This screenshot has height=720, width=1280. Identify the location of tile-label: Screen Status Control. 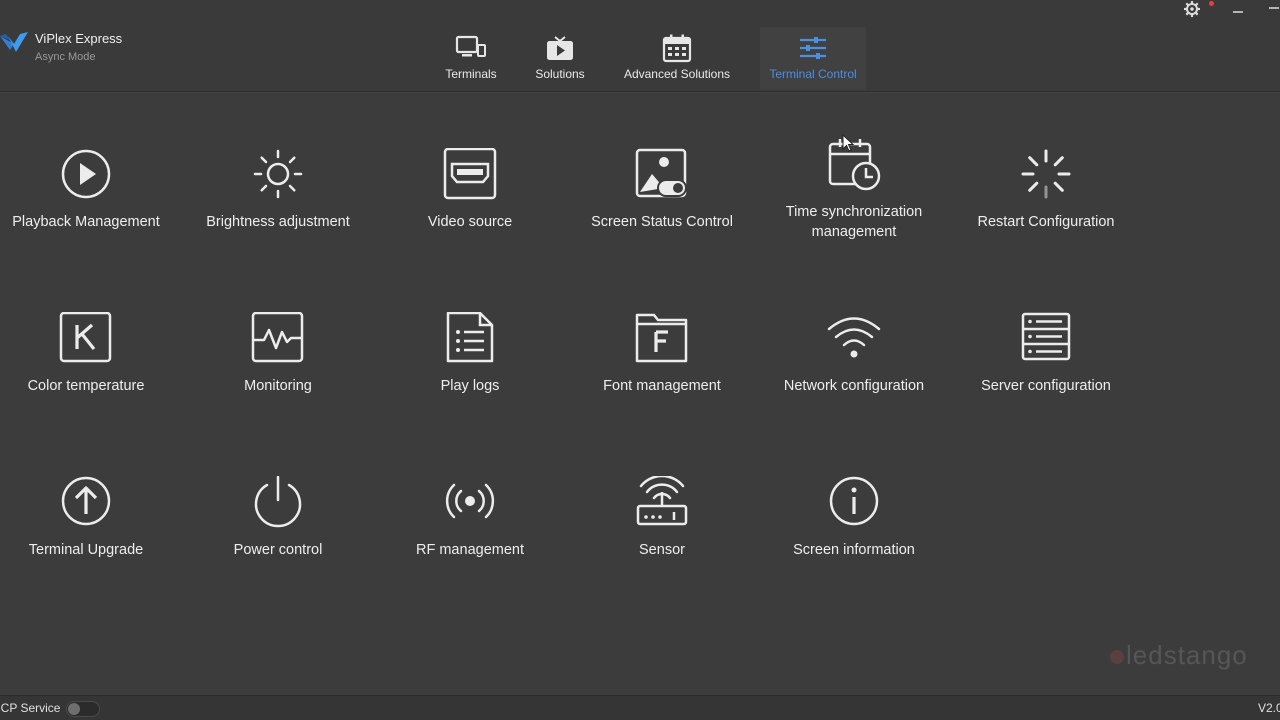
(662, 222).